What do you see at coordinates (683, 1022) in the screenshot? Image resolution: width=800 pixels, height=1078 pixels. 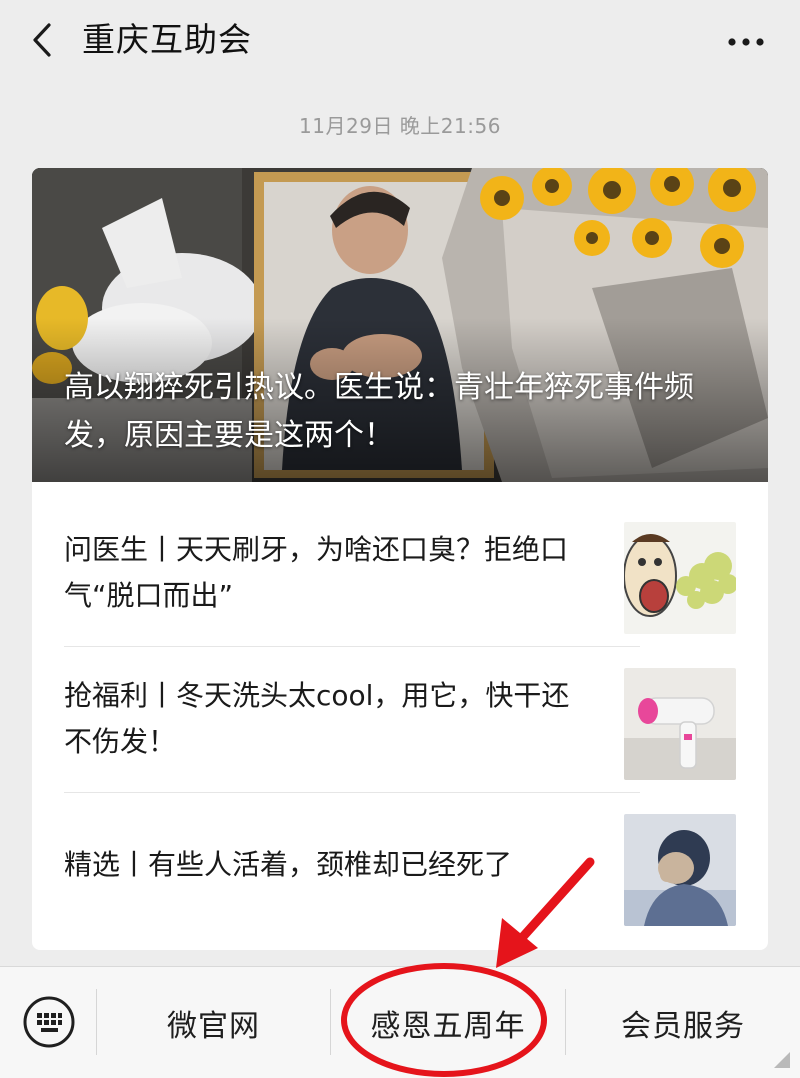 I see `menu-item-member-services: 会员服务` at bounding box center [683, 1022].